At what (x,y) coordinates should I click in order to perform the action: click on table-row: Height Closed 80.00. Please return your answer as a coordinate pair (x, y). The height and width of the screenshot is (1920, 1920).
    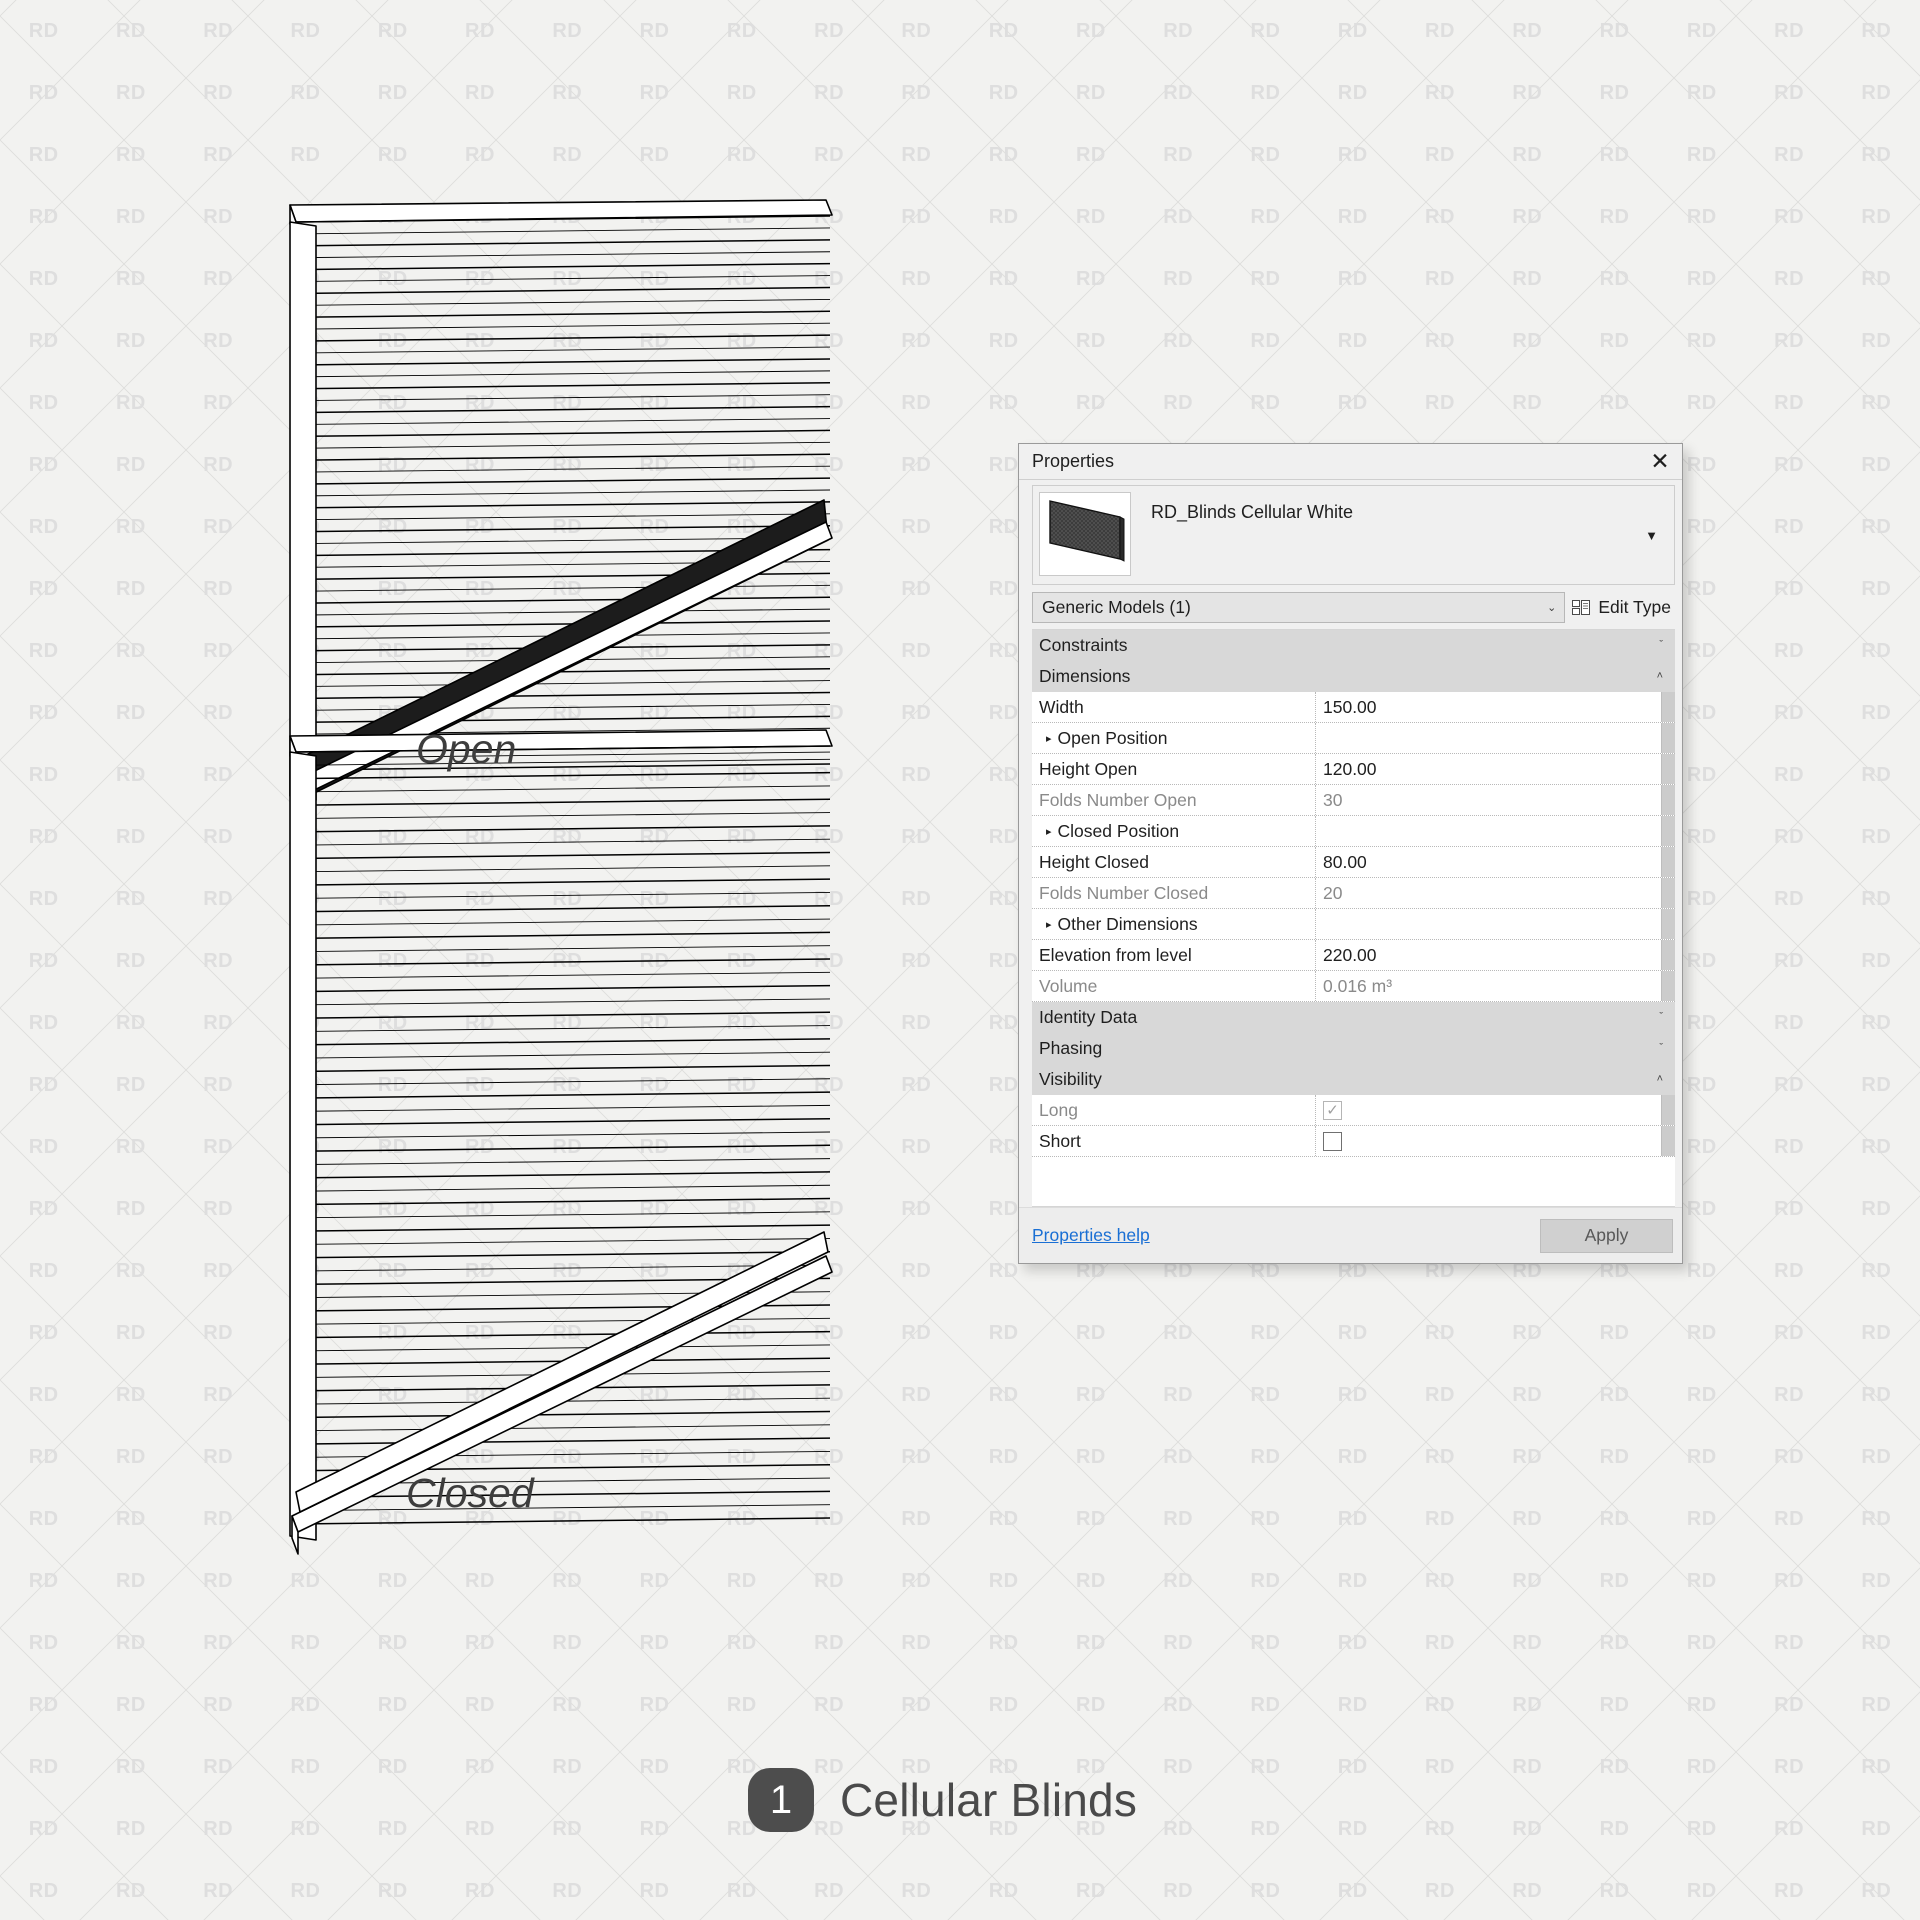
    Looking at the image, I should click on (1353, 862).